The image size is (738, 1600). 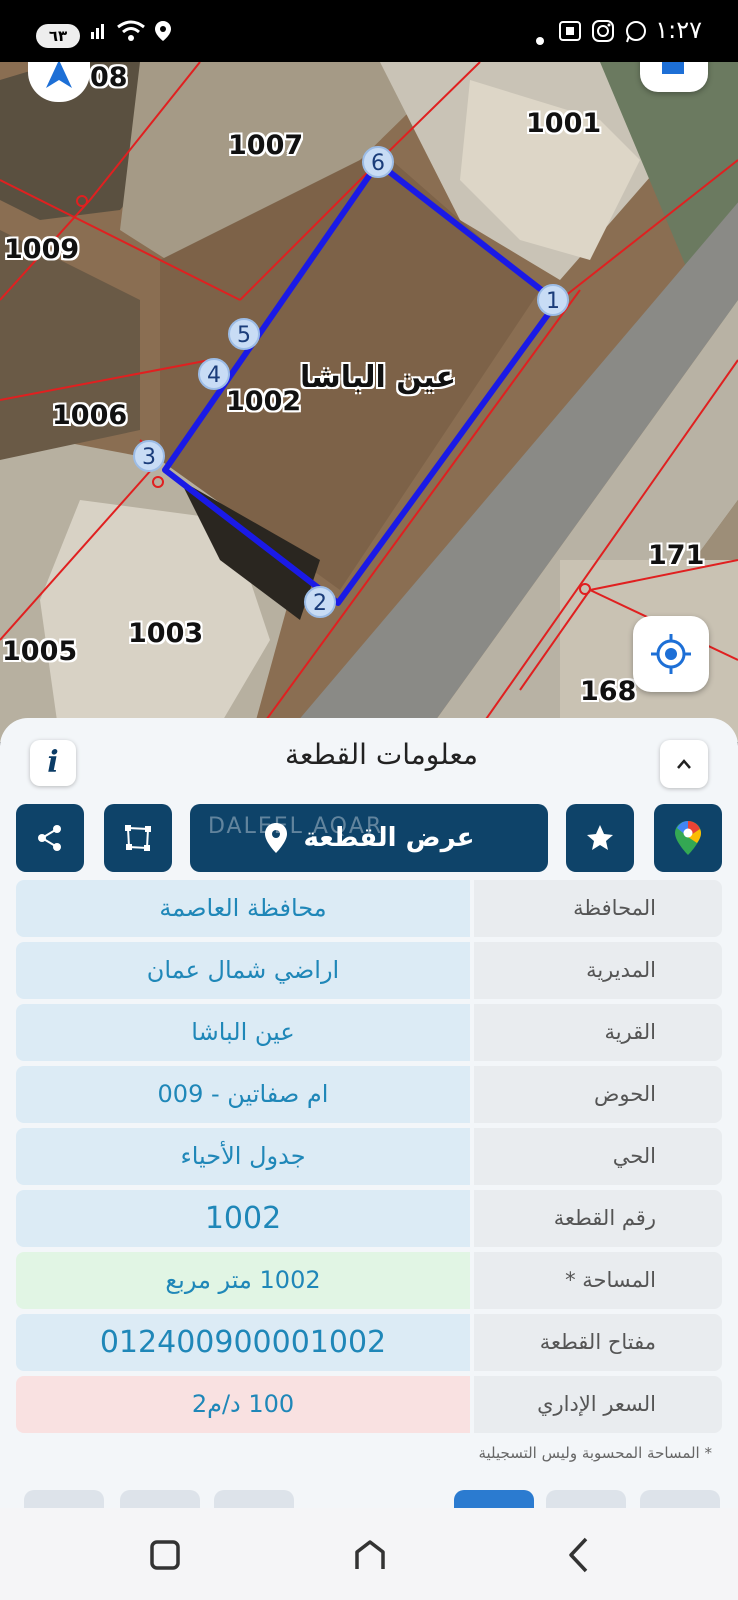 I want to click on view-parcel-label: عرض القطعة, so click(x=389, y=838).